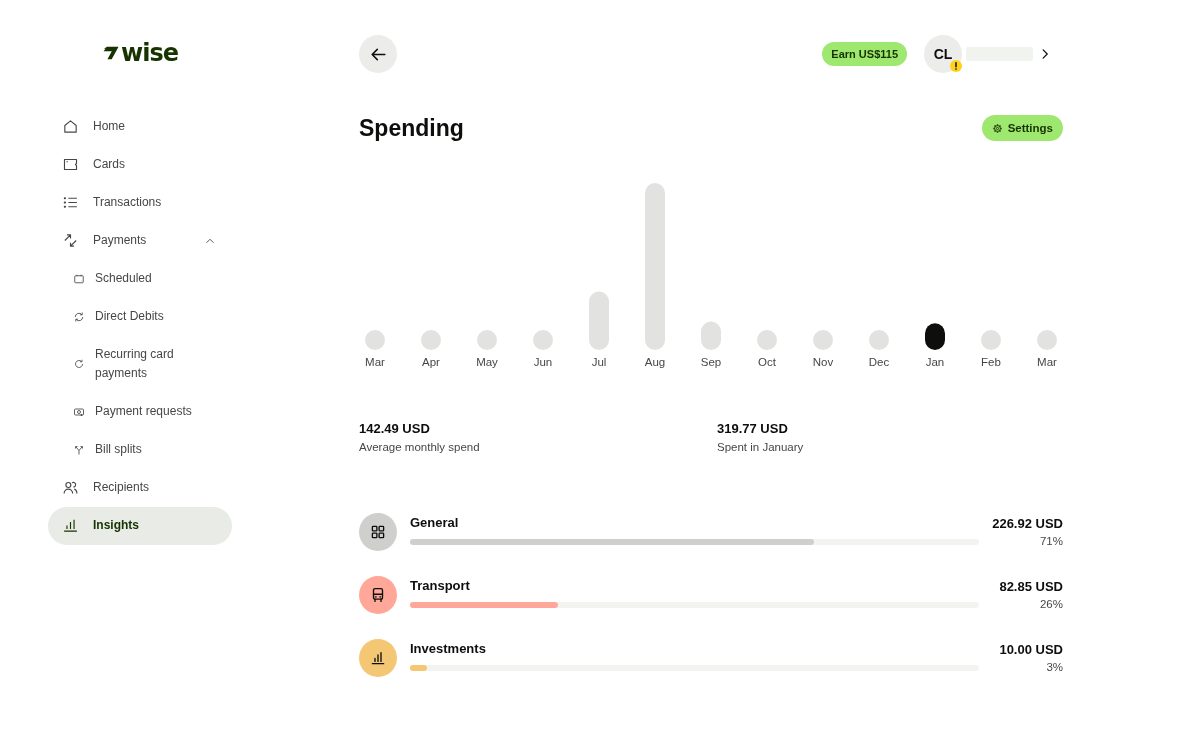  What do you see at coordinates (70, 487) in the screenshot?
I see `people-icon` at bounding box center [70, 487].